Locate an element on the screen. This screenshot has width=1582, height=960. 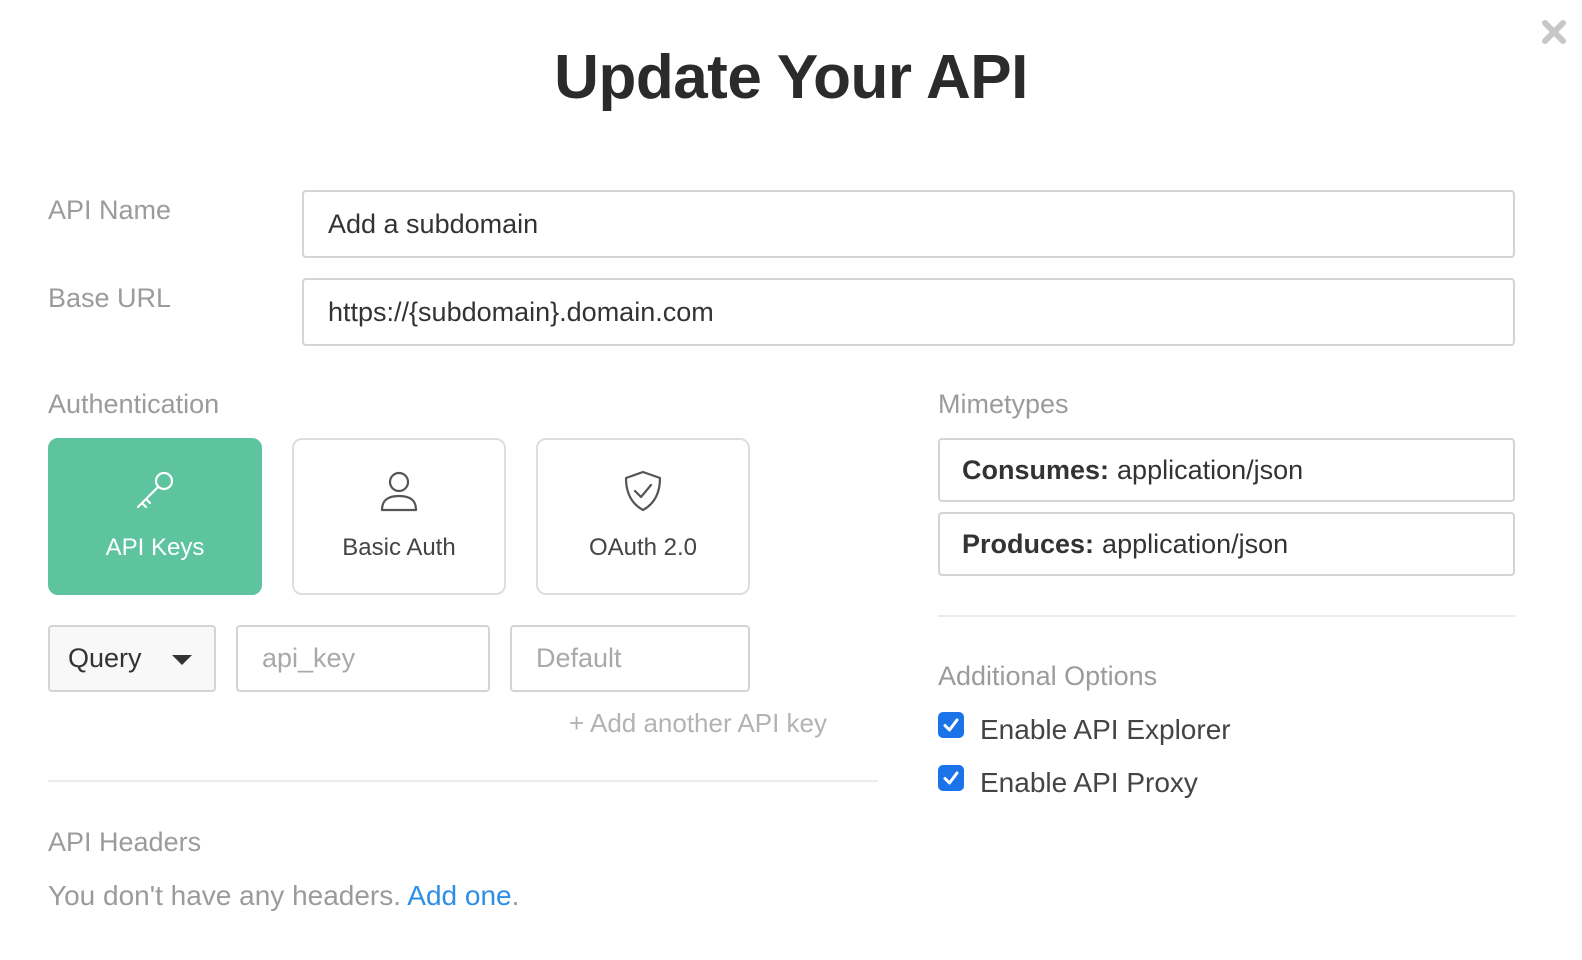
api-headers-empty: You don't have any headers. Add one. is located at coordinates (283, 896).